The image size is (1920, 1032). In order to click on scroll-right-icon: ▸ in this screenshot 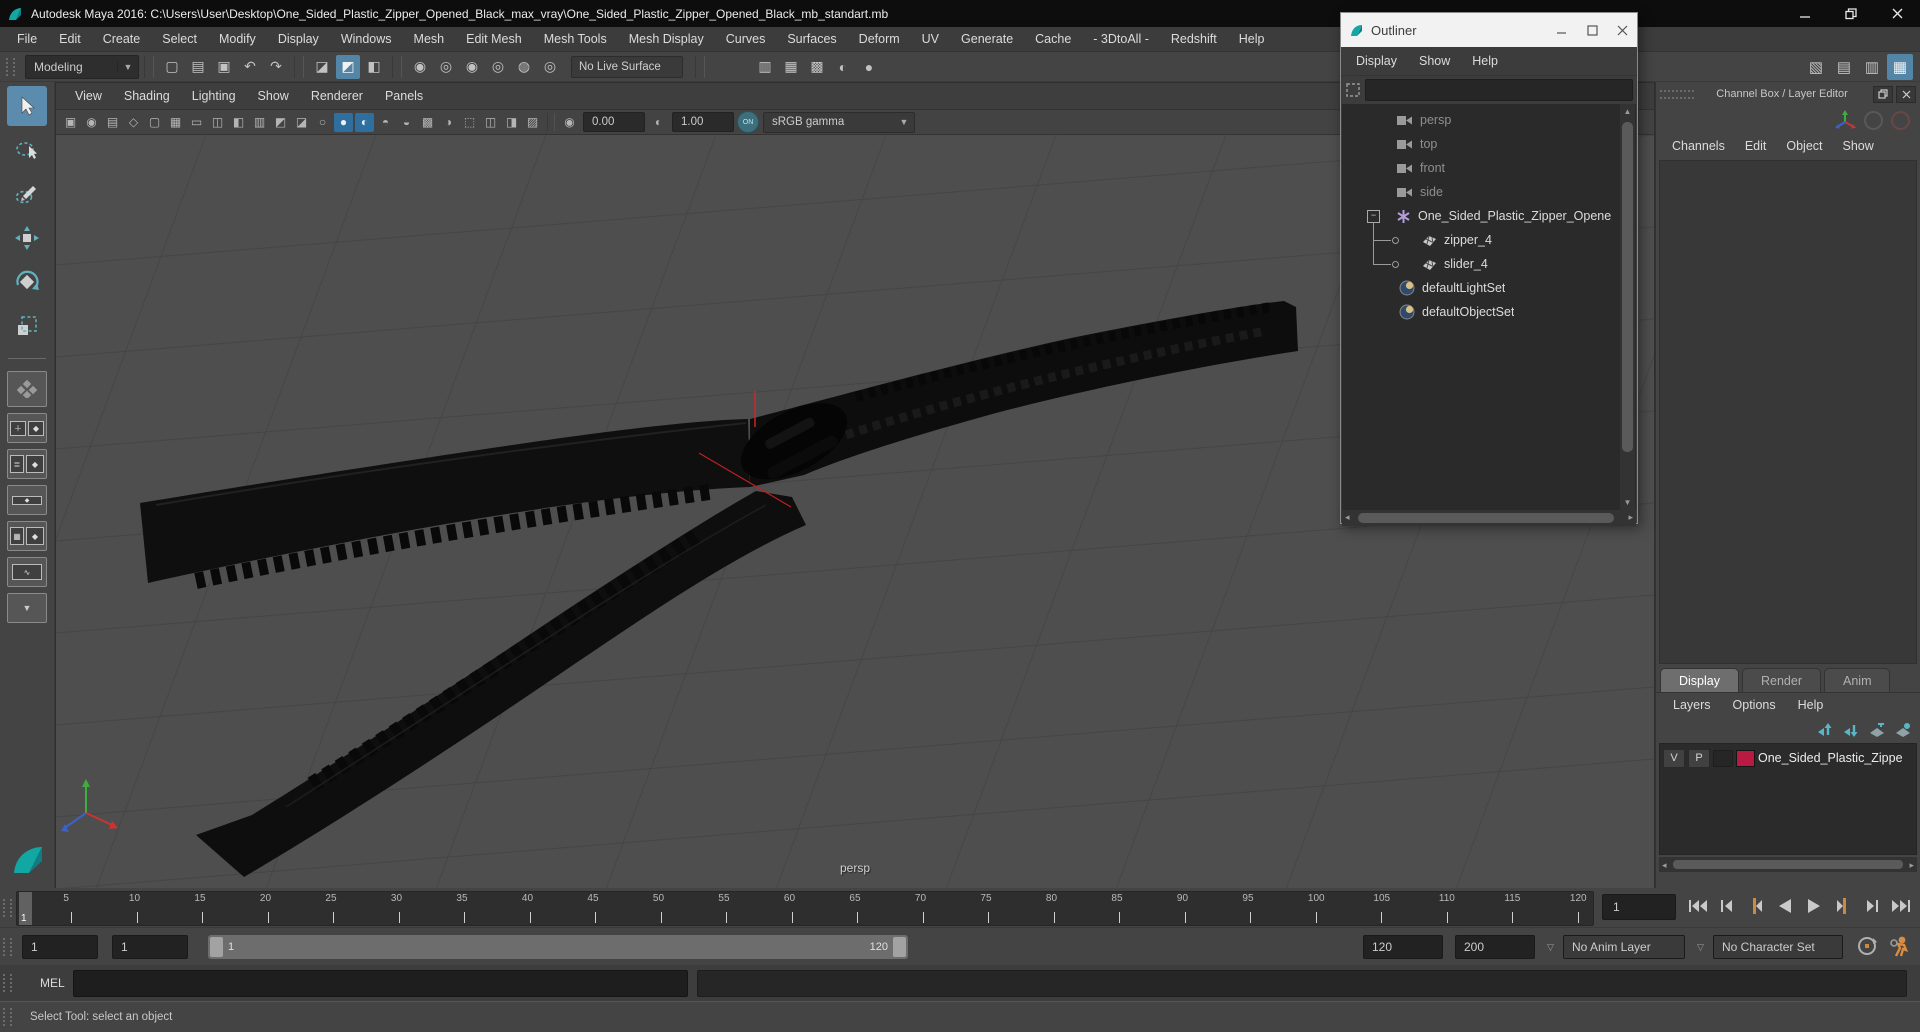, I will do `click(1911, 865)`.